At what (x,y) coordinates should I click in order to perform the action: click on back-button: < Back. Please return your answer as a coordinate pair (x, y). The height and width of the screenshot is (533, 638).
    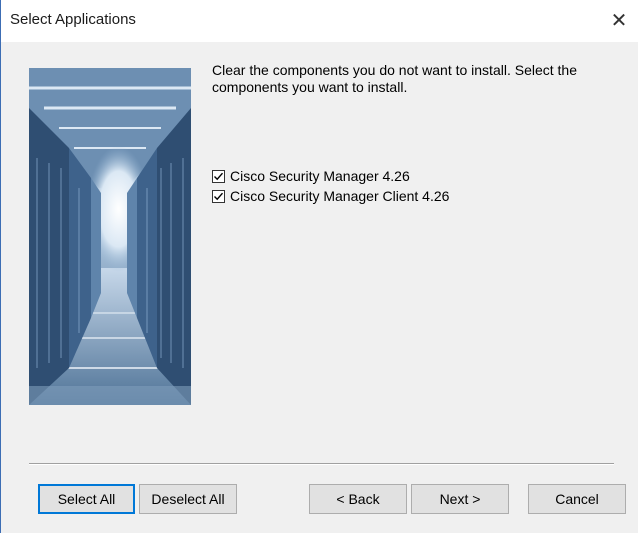
    Looking at the image, I should click on (358, 499).